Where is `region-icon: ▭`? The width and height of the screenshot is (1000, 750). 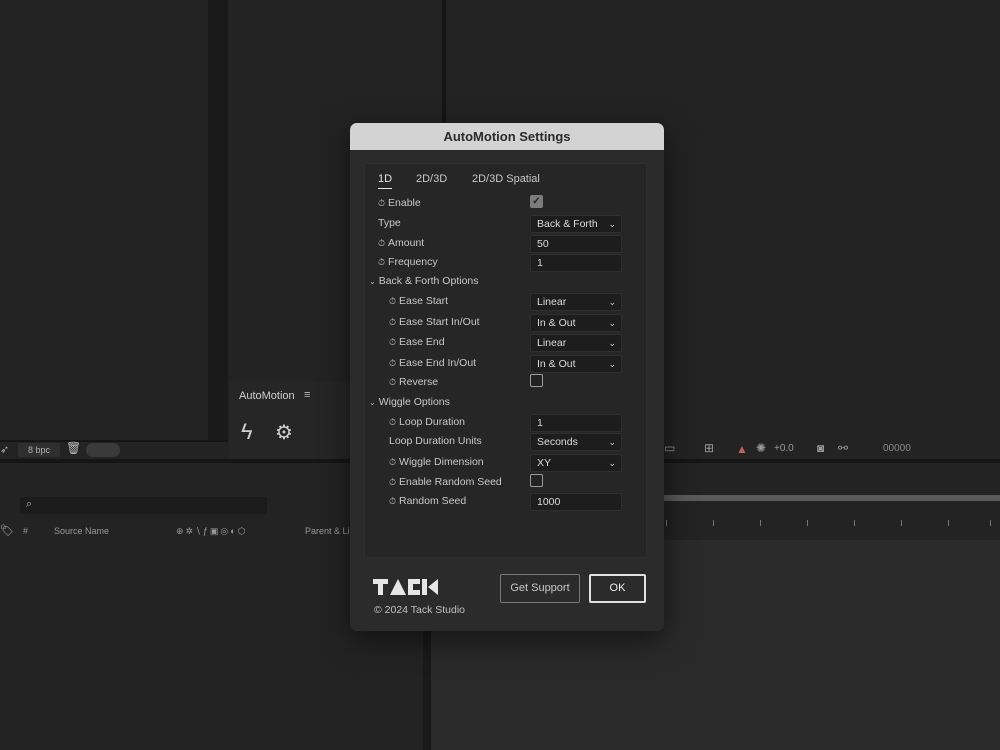 region-icon: ▭ is located at coordinates (669, 448).